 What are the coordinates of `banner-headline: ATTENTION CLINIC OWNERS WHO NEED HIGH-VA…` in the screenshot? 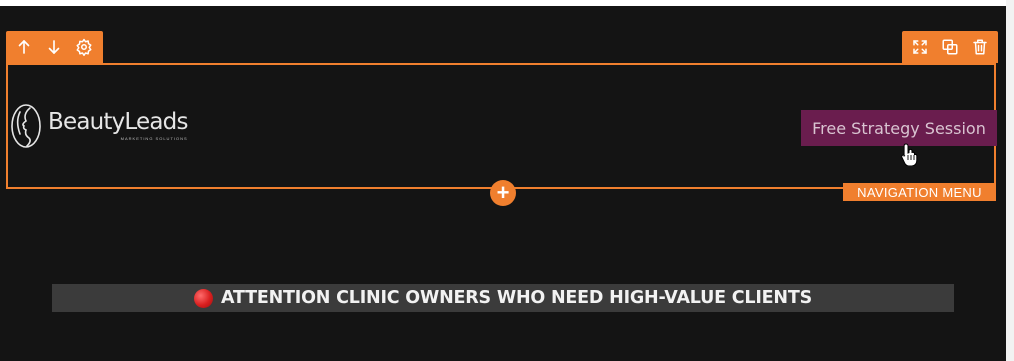 It's located at (516, 298).